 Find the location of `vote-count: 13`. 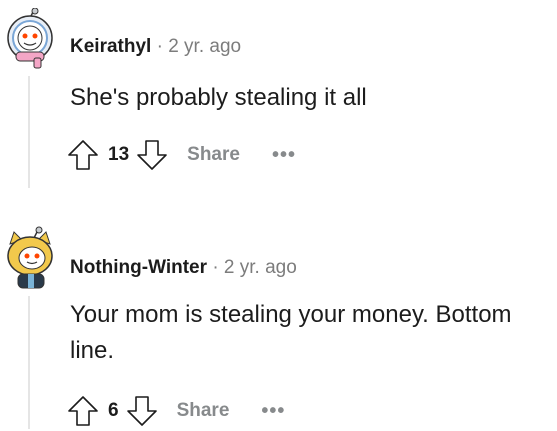

vote-count: 13 is located at coordinates (119, 154).